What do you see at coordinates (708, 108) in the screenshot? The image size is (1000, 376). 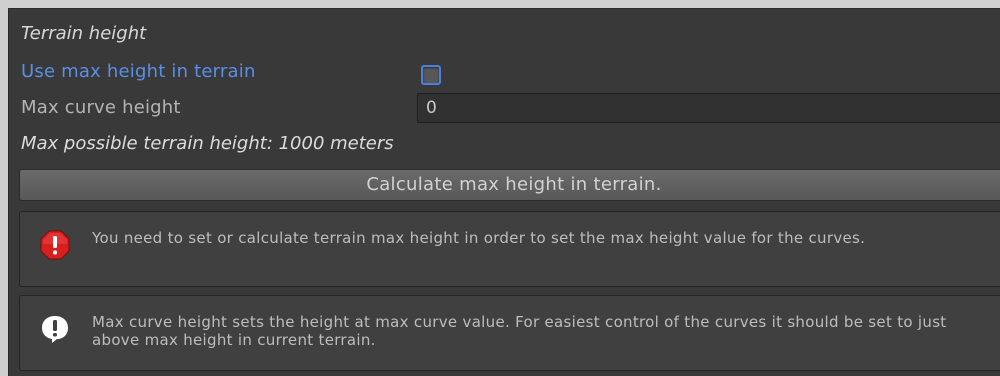 I see `max-curve-height-field` at bounding box center [708, 108].